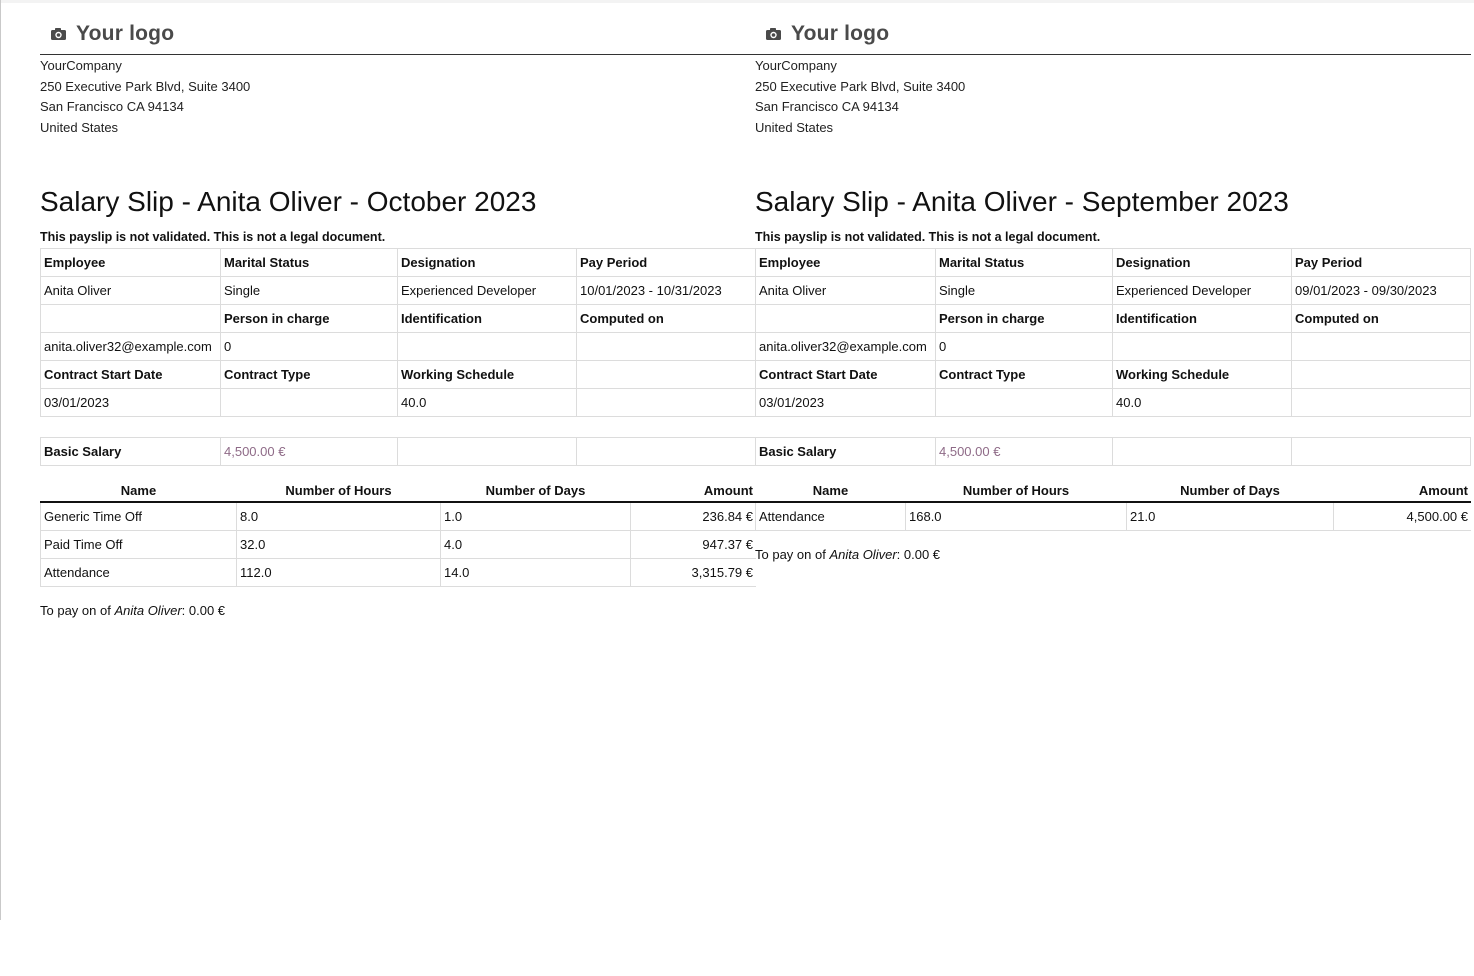  I want to click on line-name: Attendance, so click(830, 516).